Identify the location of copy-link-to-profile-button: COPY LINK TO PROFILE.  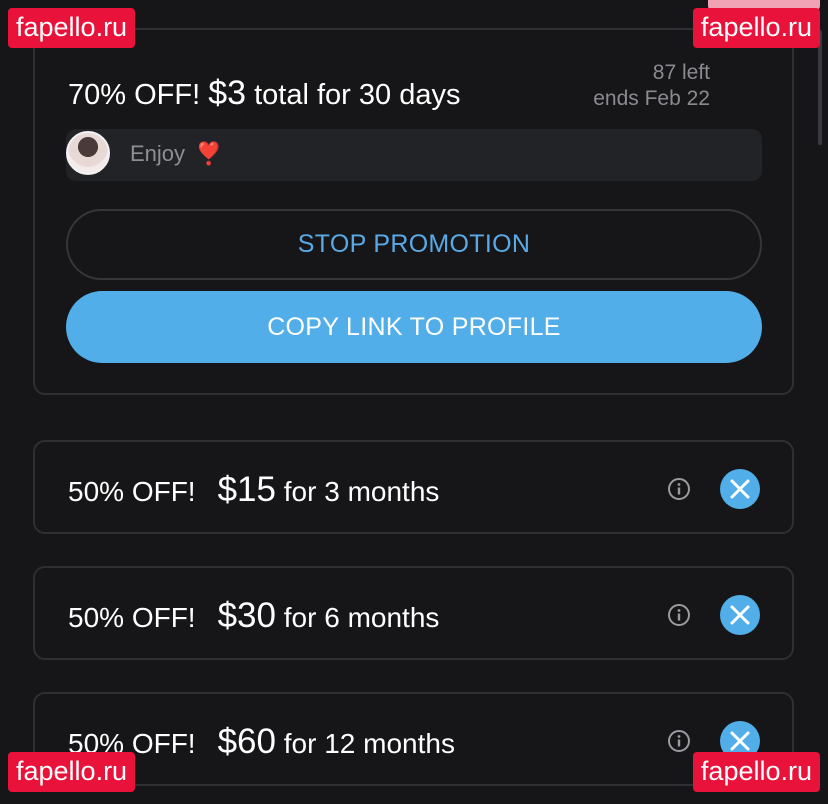
(414, 327).